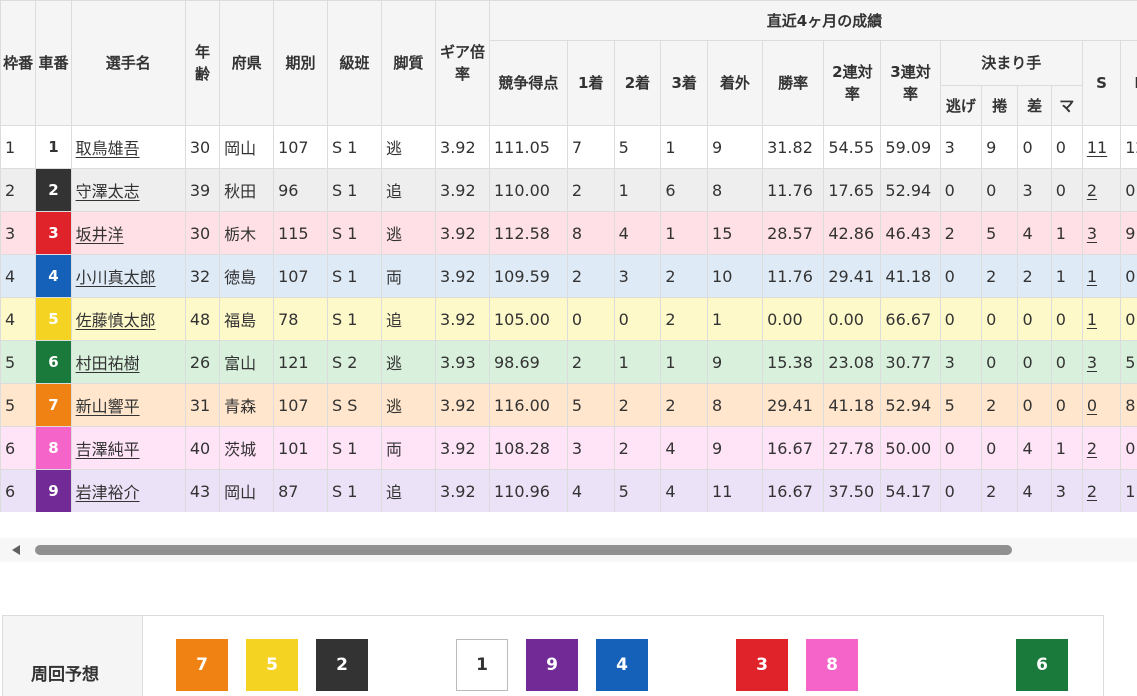 The image size is (1137, 696). Describe the element at coordinates (1092, 405) in the screenshot. I see `s-count-link: 0` at that location.